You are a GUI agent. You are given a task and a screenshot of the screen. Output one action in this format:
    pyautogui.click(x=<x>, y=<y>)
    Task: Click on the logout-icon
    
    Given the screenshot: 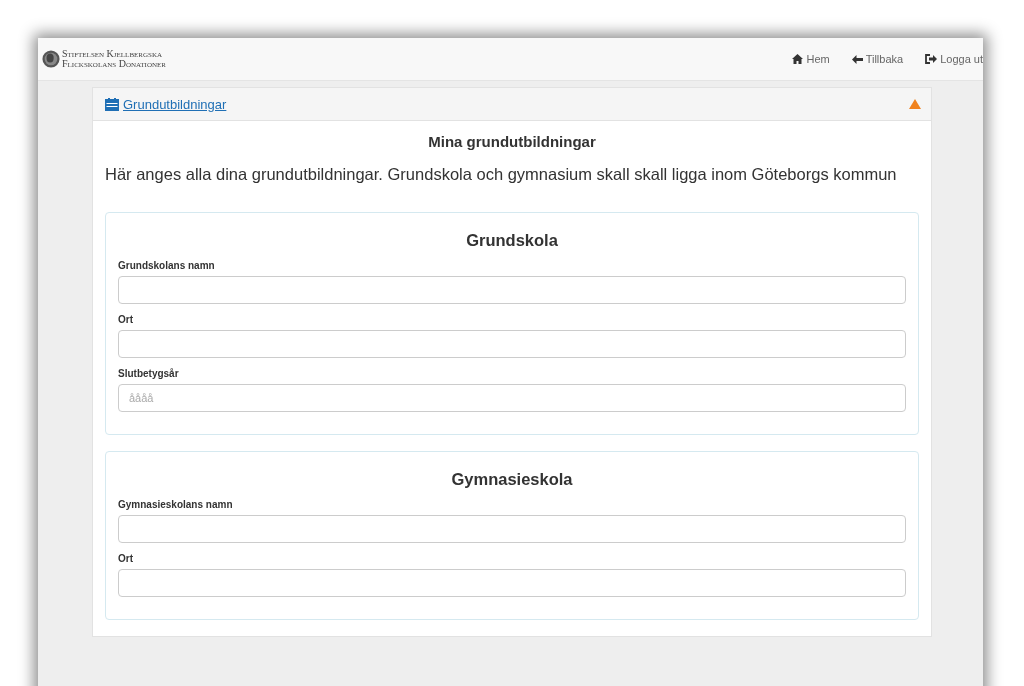 What is the action you would take?
    pyautogui.click(x=931, y=59)
    